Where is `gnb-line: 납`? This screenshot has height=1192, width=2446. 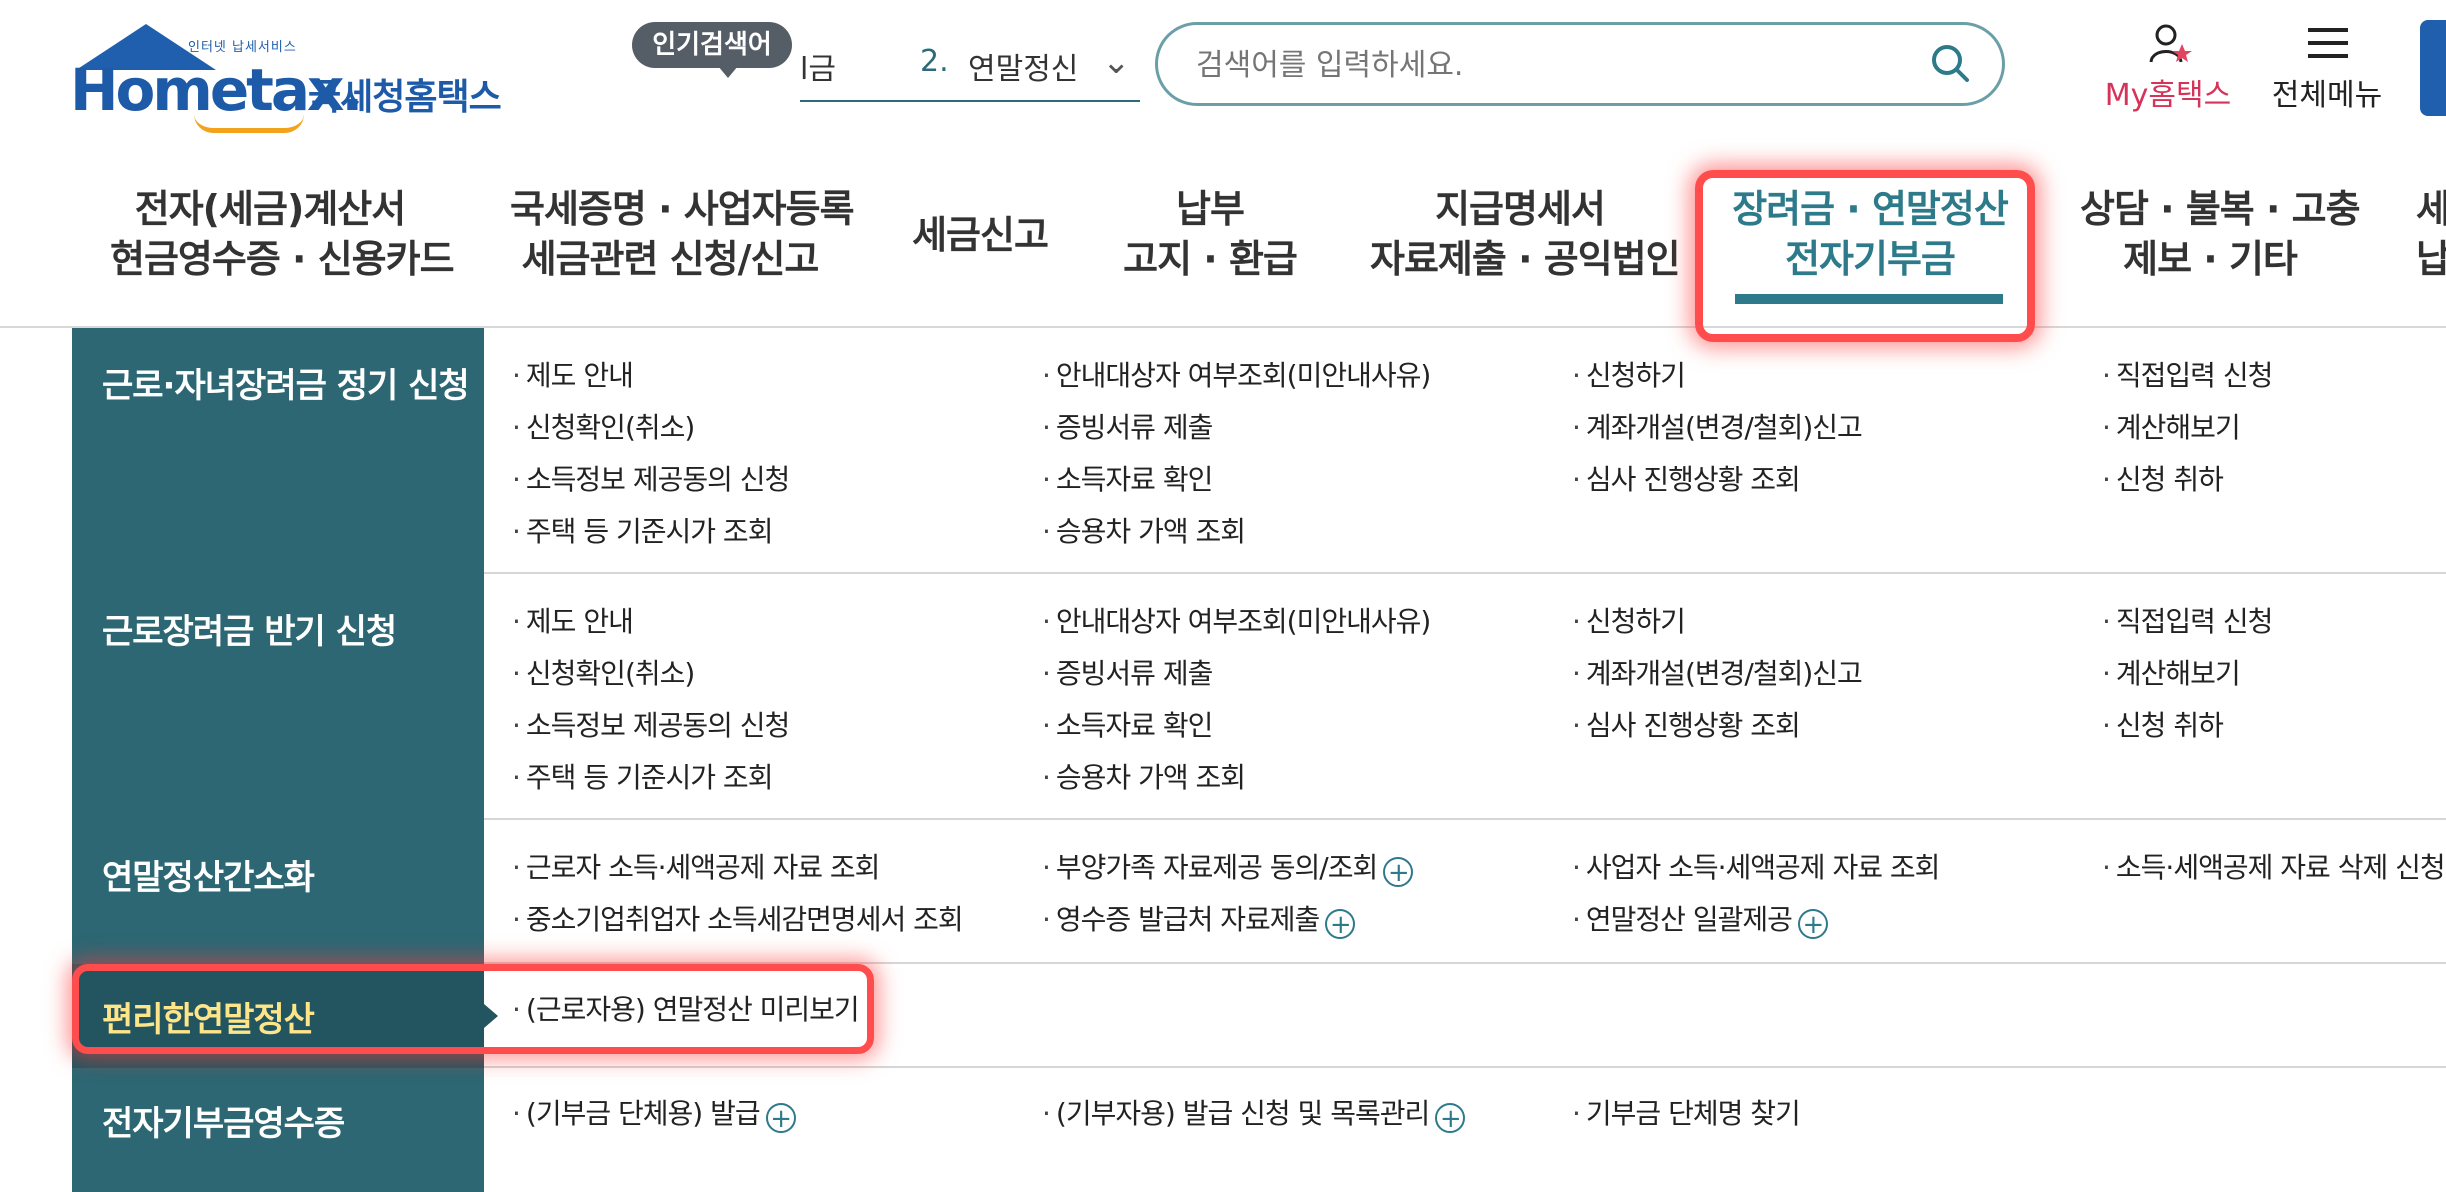
gnb-line: 납 is located at coordinates (2431, 259).